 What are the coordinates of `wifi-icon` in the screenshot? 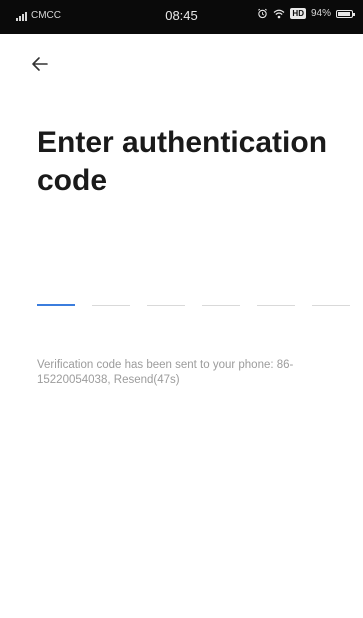 It's located at (279, 13).